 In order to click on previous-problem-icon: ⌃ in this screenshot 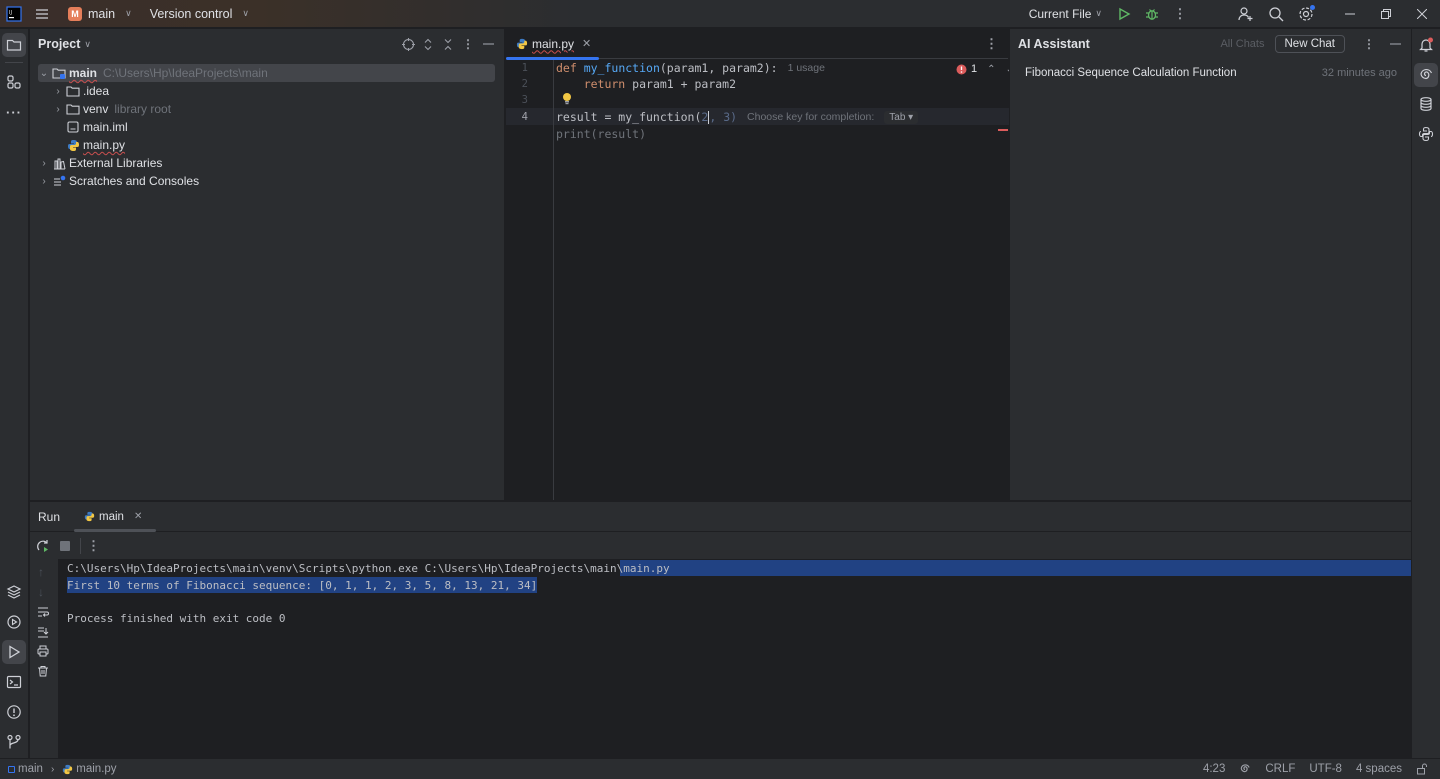, I will do `click(991, 69)`.